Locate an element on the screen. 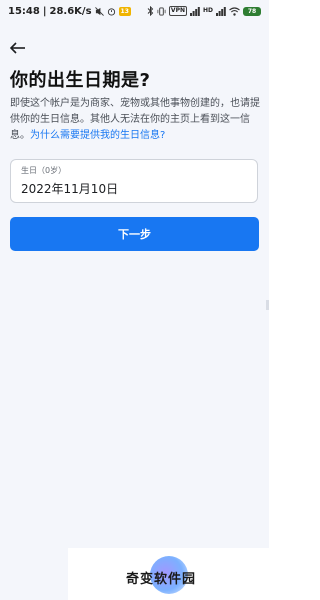  why-birthday-link: 为什么需要提供我的生日信息? is located at coordinates (97, 135).